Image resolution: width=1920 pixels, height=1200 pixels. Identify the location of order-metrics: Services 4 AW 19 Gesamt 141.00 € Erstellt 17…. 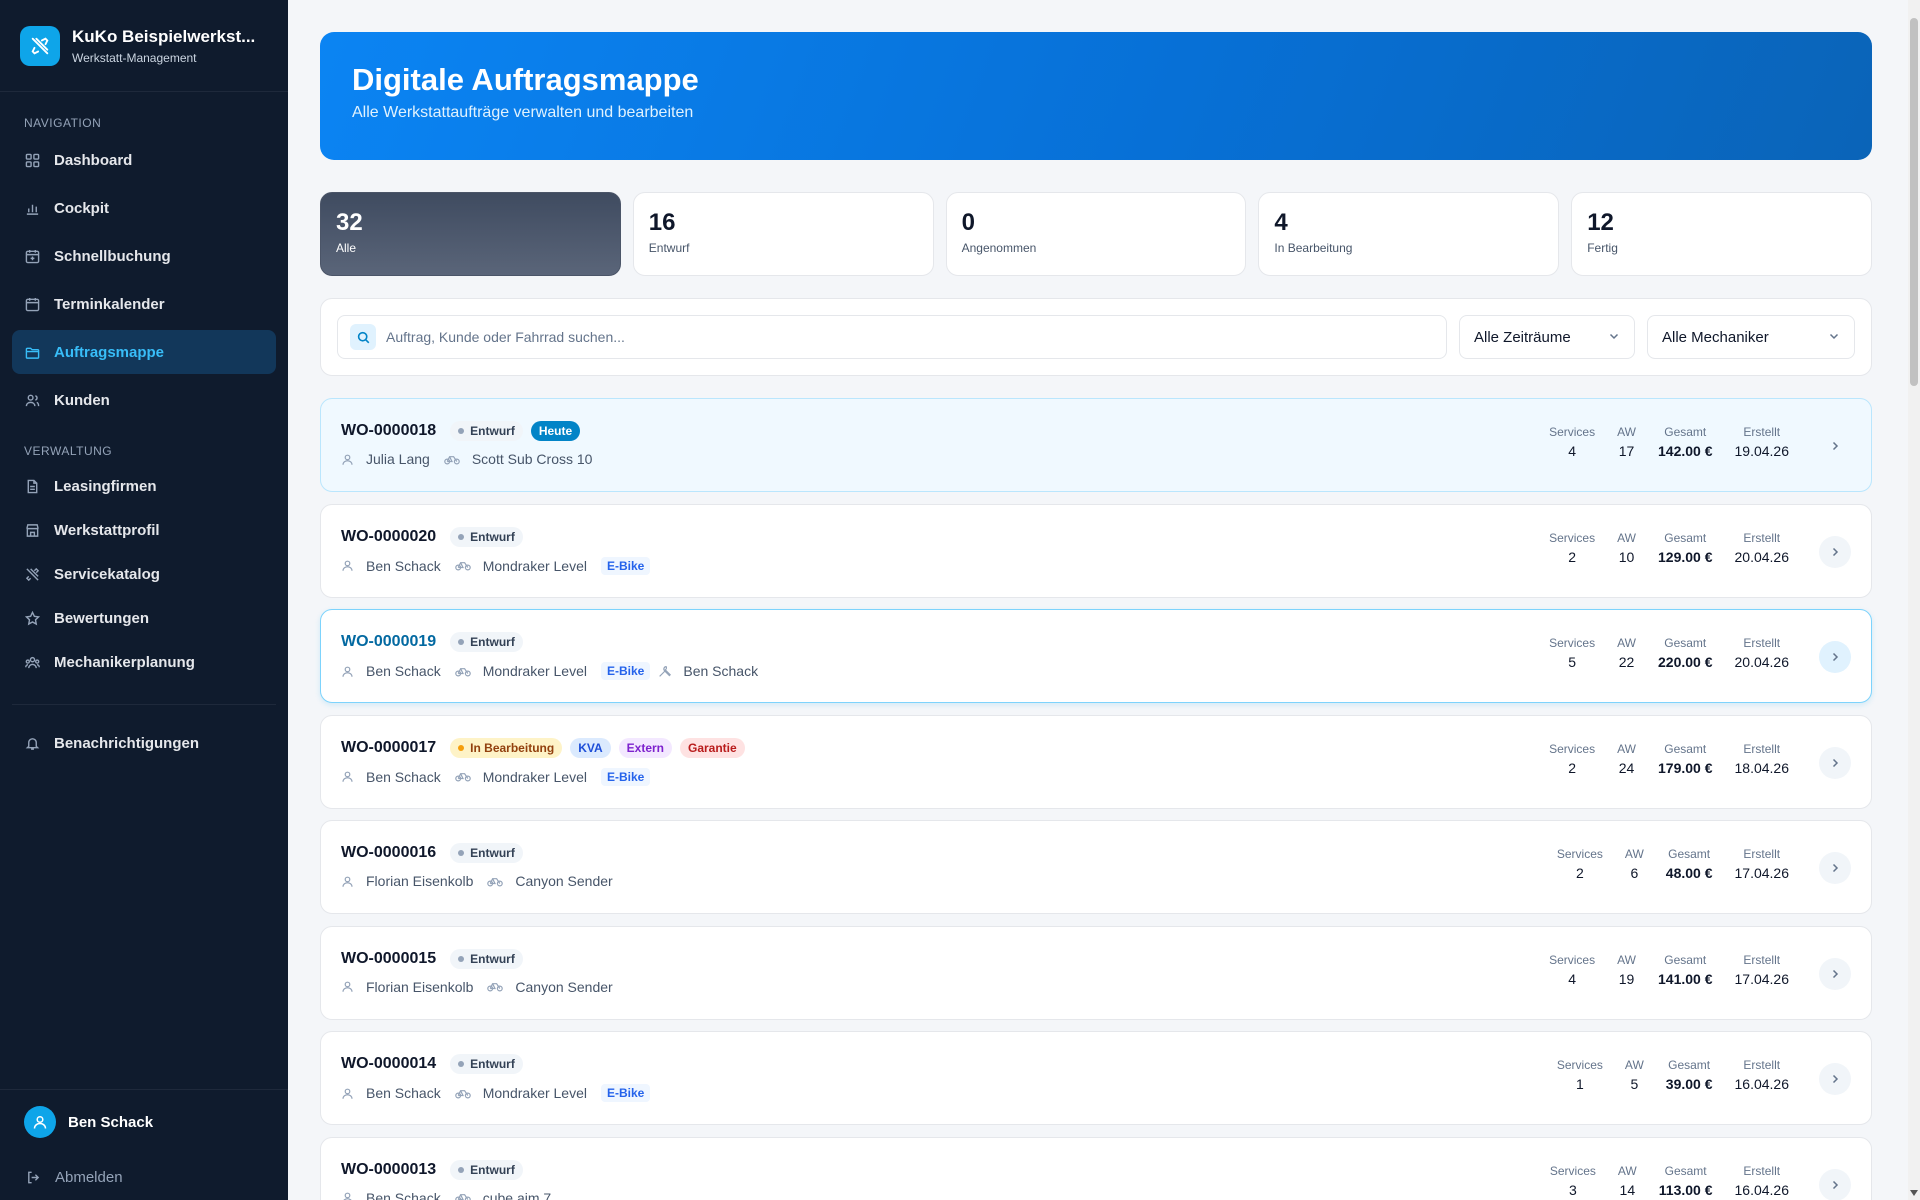
(1669, 970).